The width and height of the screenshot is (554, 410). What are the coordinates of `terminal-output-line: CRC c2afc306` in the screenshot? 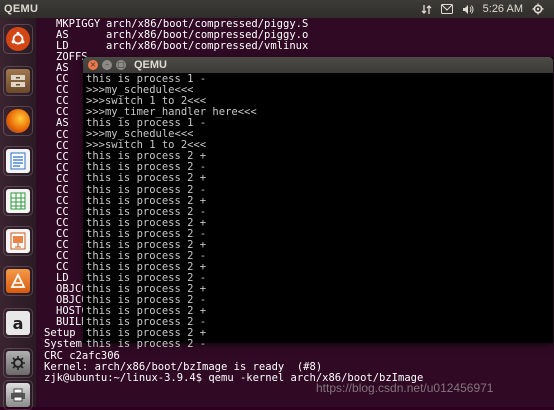 It's located at (82, 355).